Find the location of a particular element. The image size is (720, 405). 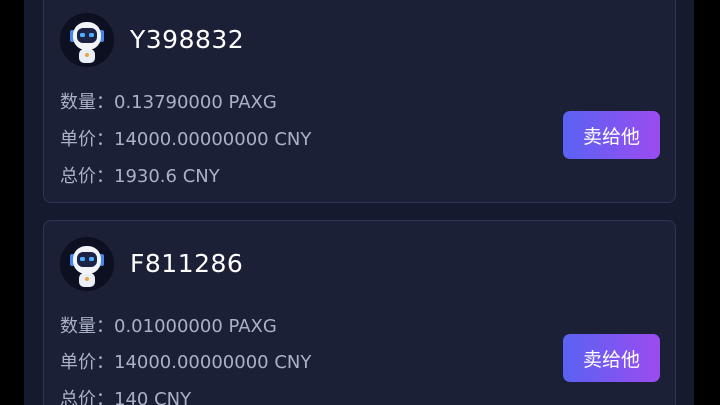

quantity-text: 数量：0.13790000 PAXG is located at coordinates (168, 102).